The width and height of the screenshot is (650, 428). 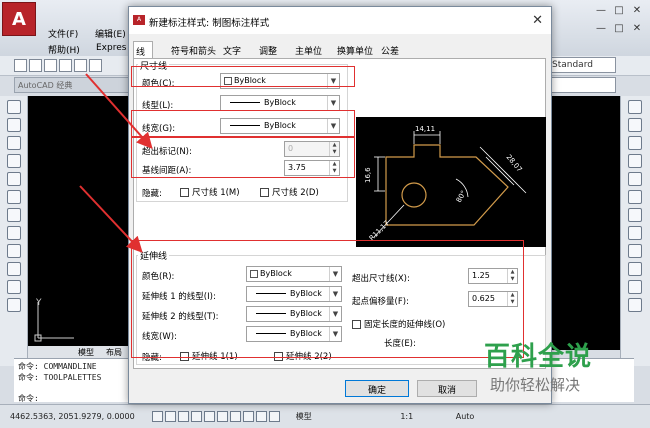 What do you see at coordinates (538, 357) in the screenshot?
I see `watermark-title: 百科全说` at bounding box center [538, 357].